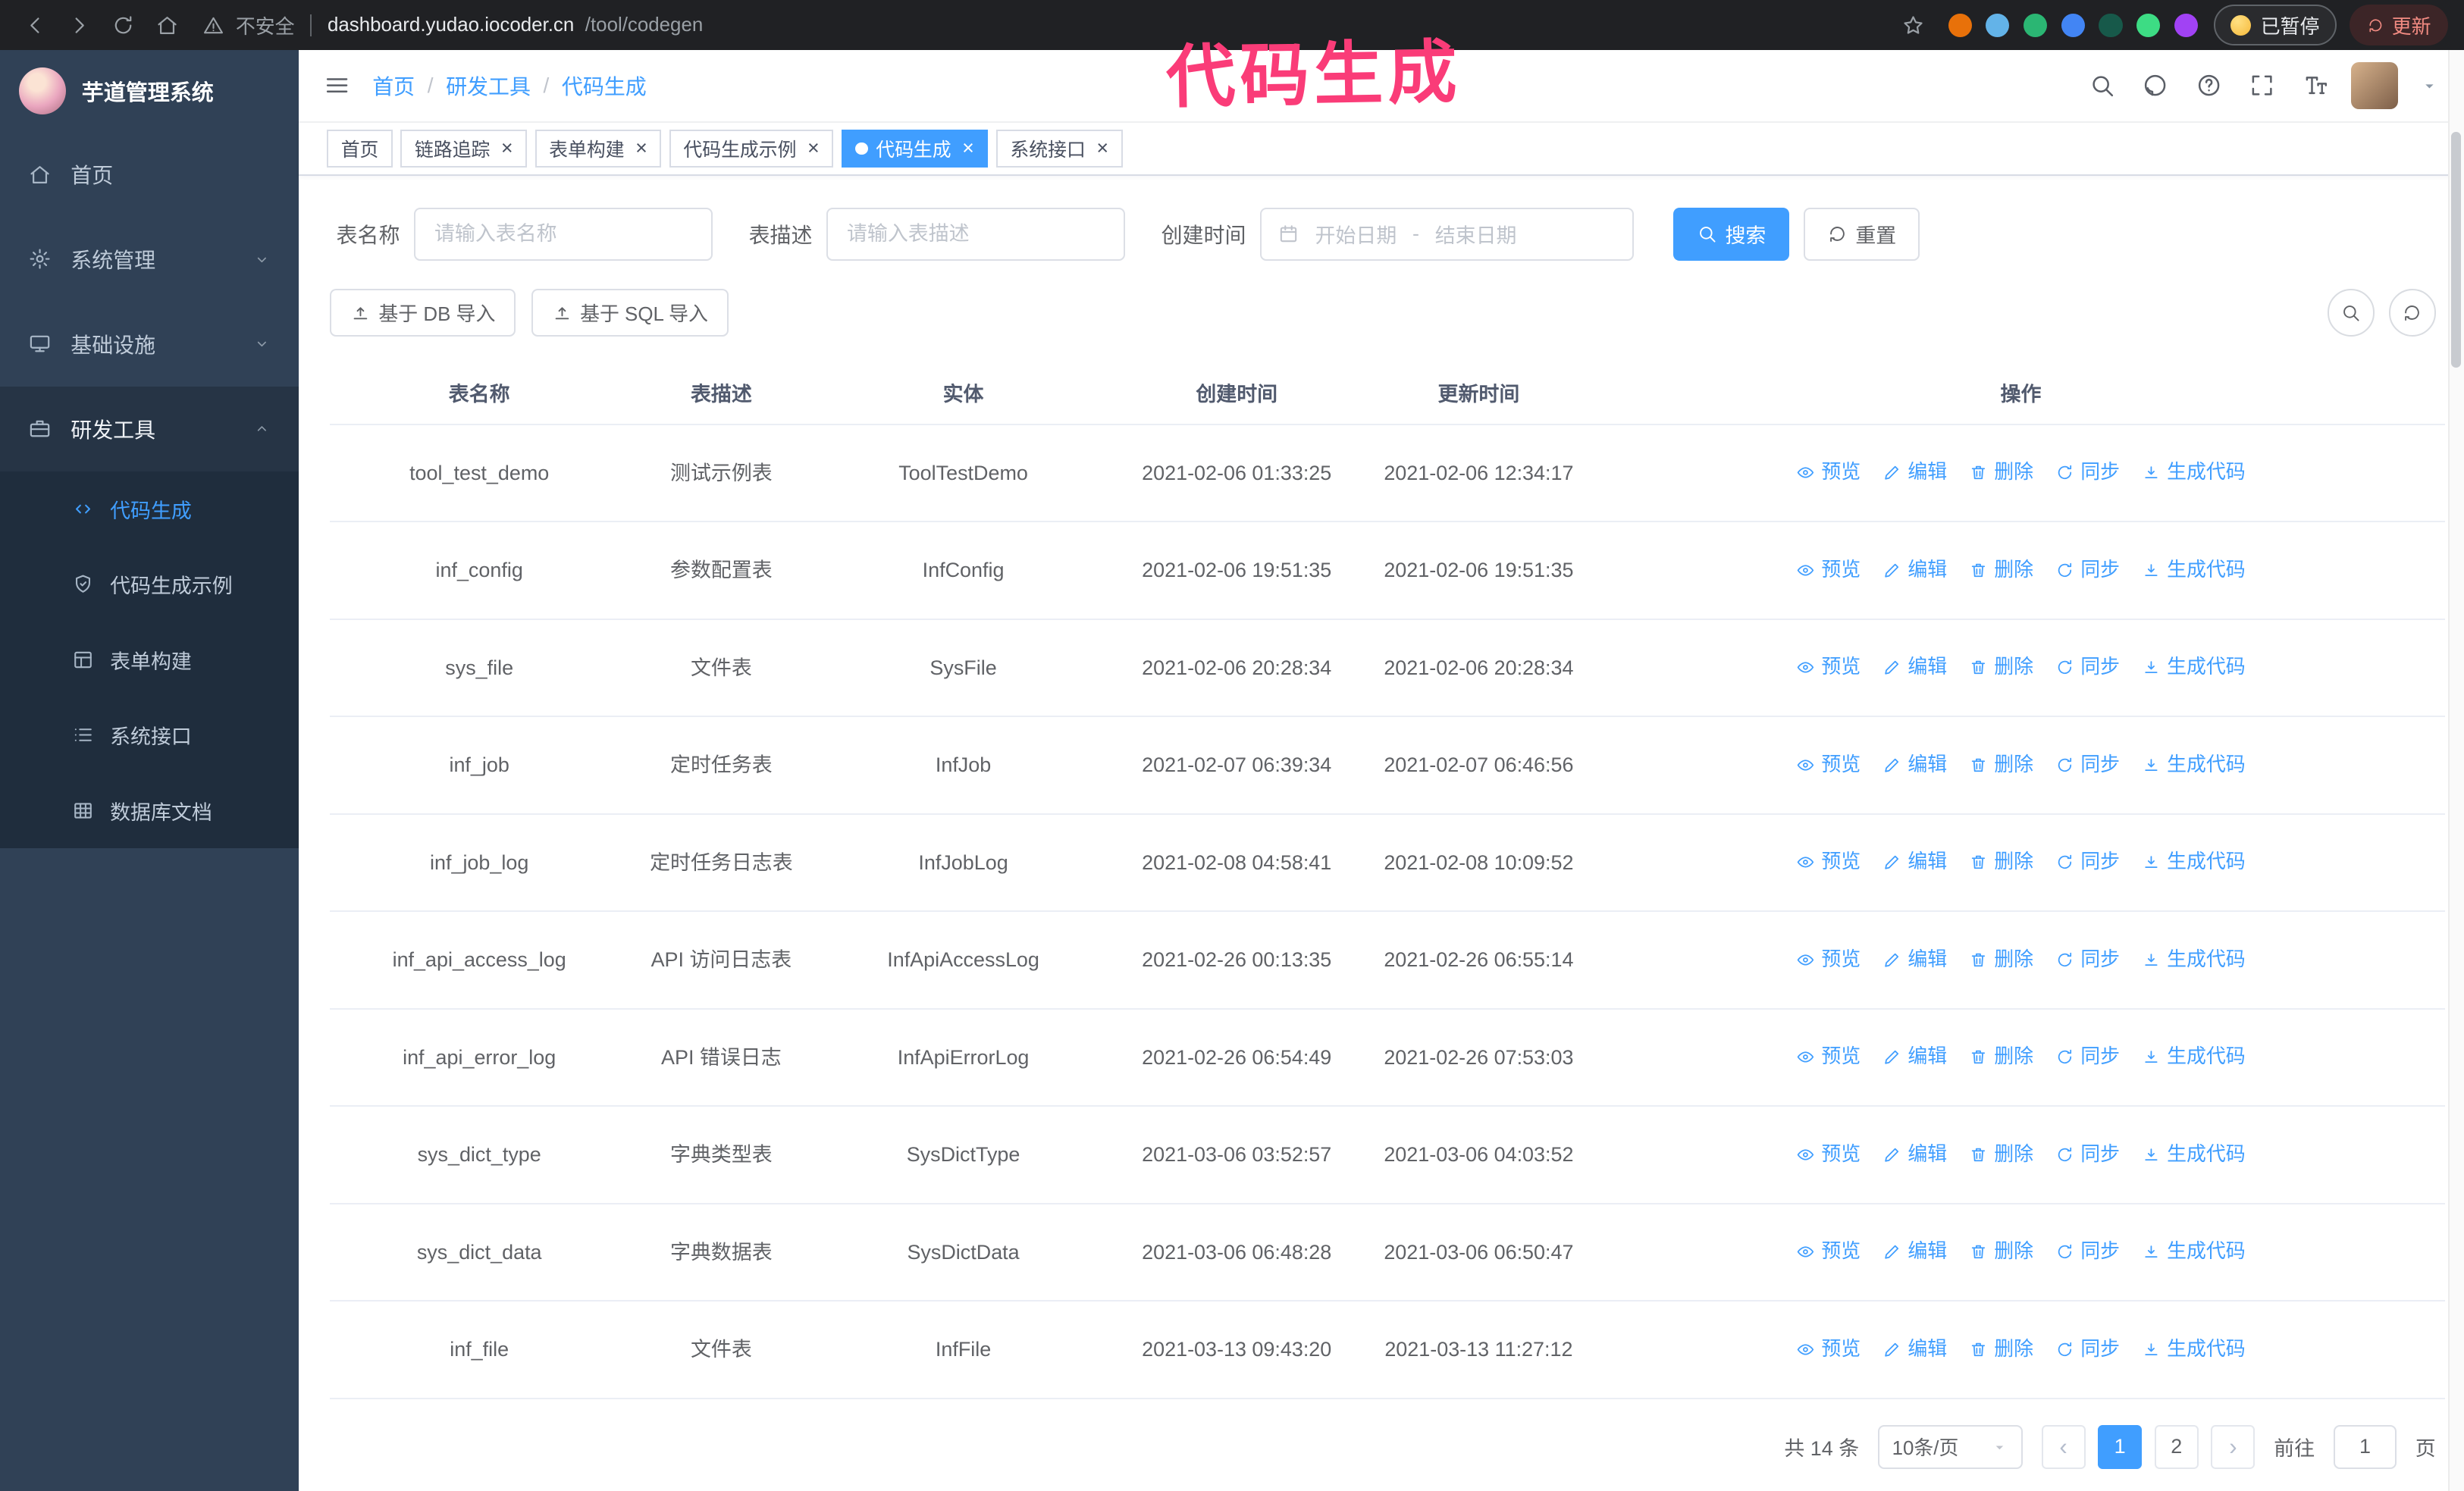 Image resolution: width=2464 pixels, height=1491 pixels. Describe the element at coordinates (2155, 85) in the screenshot. I see `github-icon` at that location.